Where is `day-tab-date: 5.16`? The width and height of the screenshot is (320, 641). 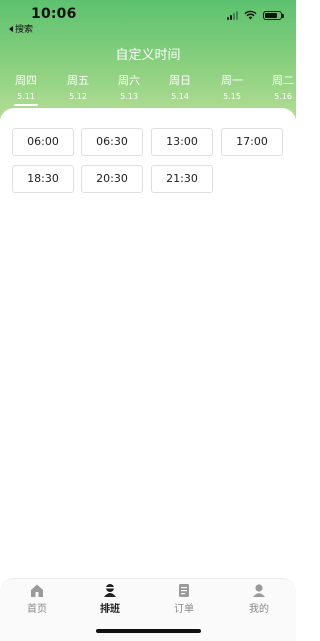
day-tab-date: 5.16 is located at coordinates (283, 96).